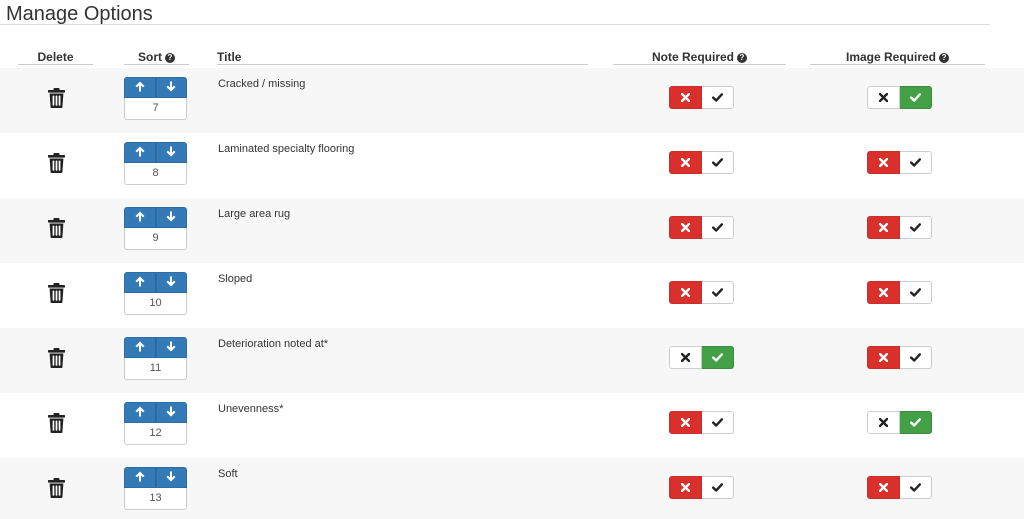  What do you see at coordinates (235, 279) in the screenshot?
I see `option-title: Sloped` at bounding box center [235, 279].